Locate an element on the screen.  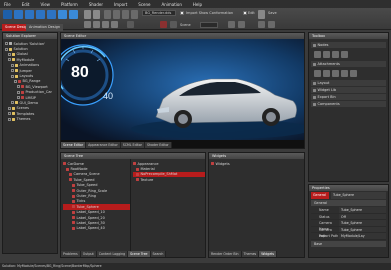
paste-icon is located at coordinates (125, 14).